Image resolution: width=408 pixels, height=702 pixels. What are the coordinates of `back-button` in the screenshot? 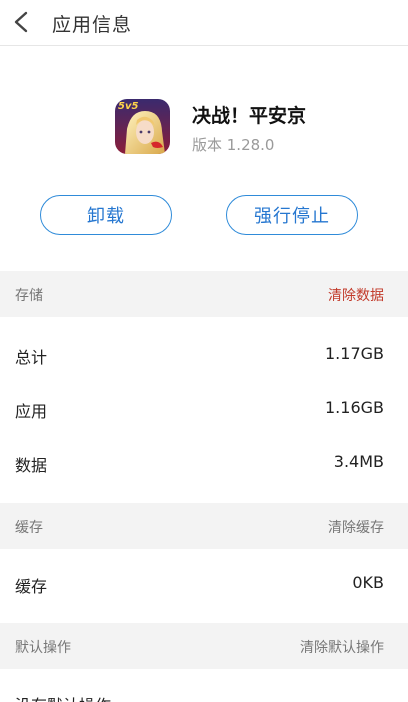 It's located at (21, 22).